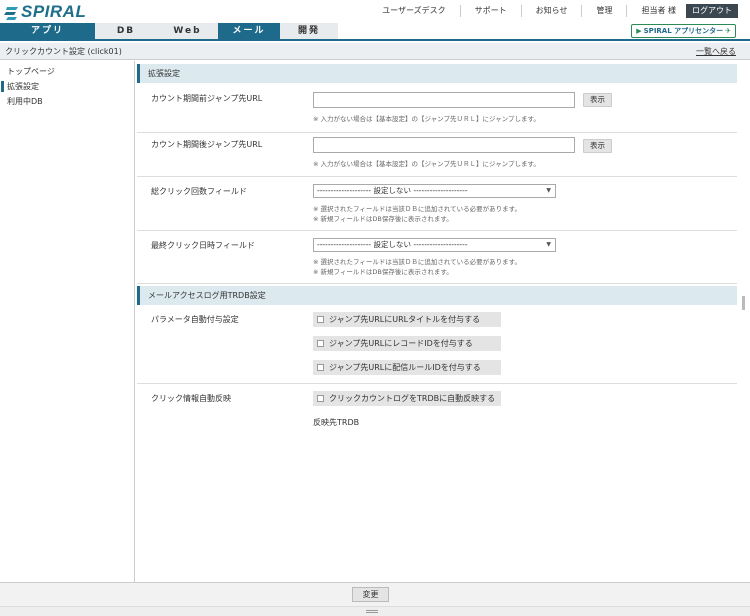 The image size is (750, 616). I want to click on appcenter-button: ▶ SPIRAL アプリセンター ✈, so click(683, 31).